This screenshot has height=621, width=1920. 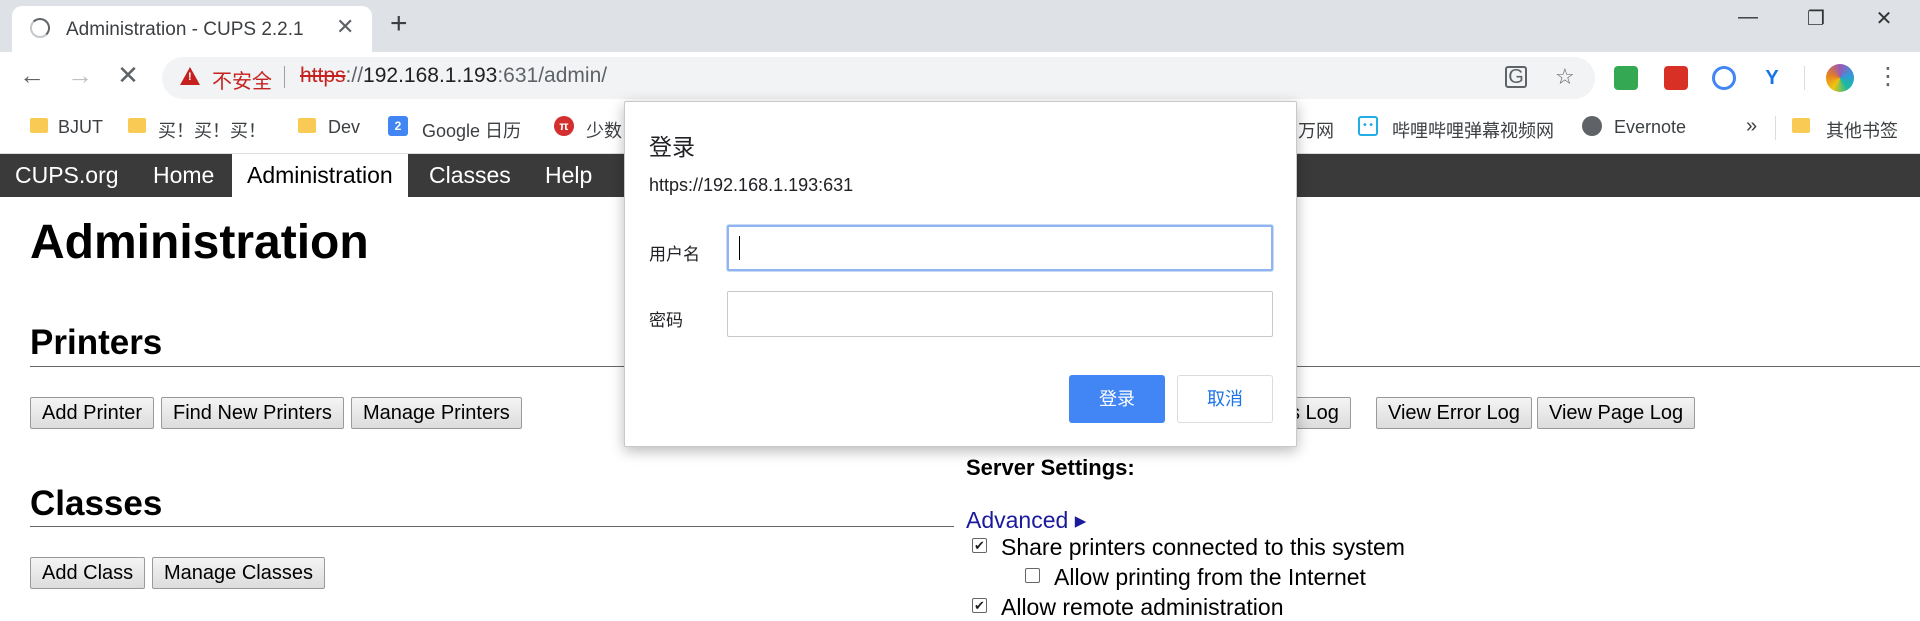 What do you see at coordinates (1775, 128) in the screenshot?
I see `bookmarks-divider` at bounding box center [1775, 128].